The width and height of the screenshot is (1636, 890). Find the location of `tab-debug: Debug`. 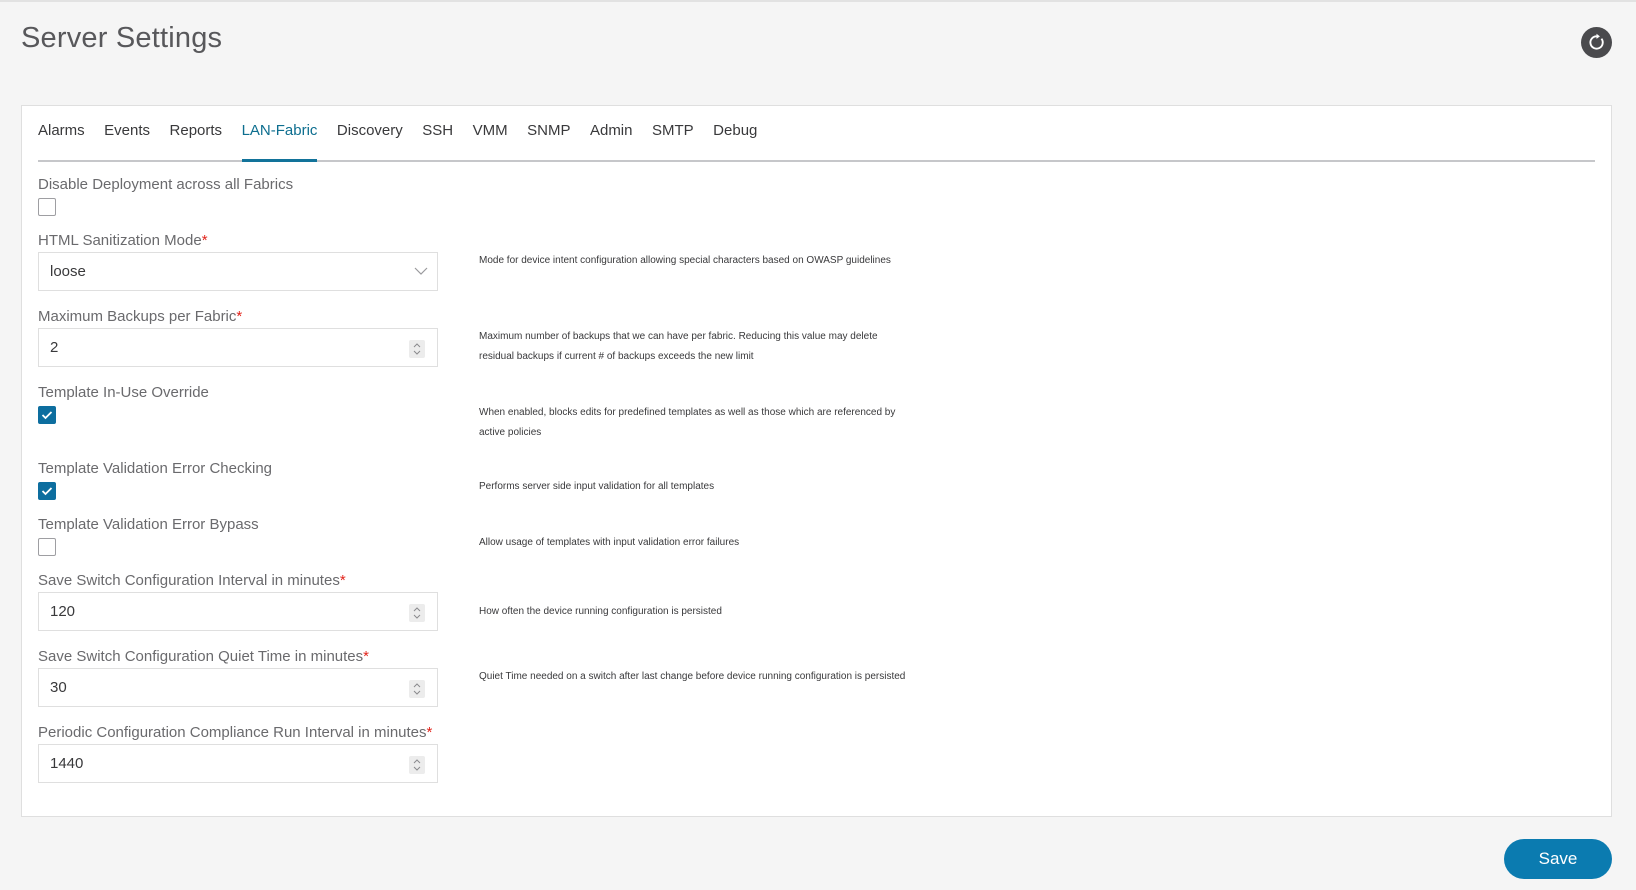

tab-debug: Debug is located at coordinates (735, 141).